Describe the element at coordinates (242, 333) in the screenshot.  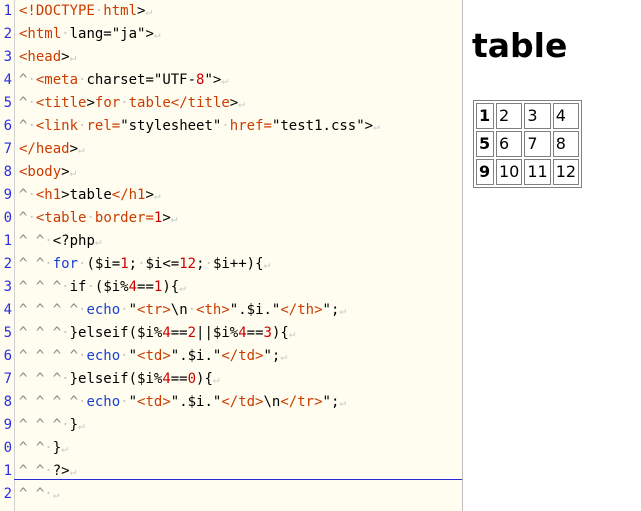
I see `code-token: 4` at that location.